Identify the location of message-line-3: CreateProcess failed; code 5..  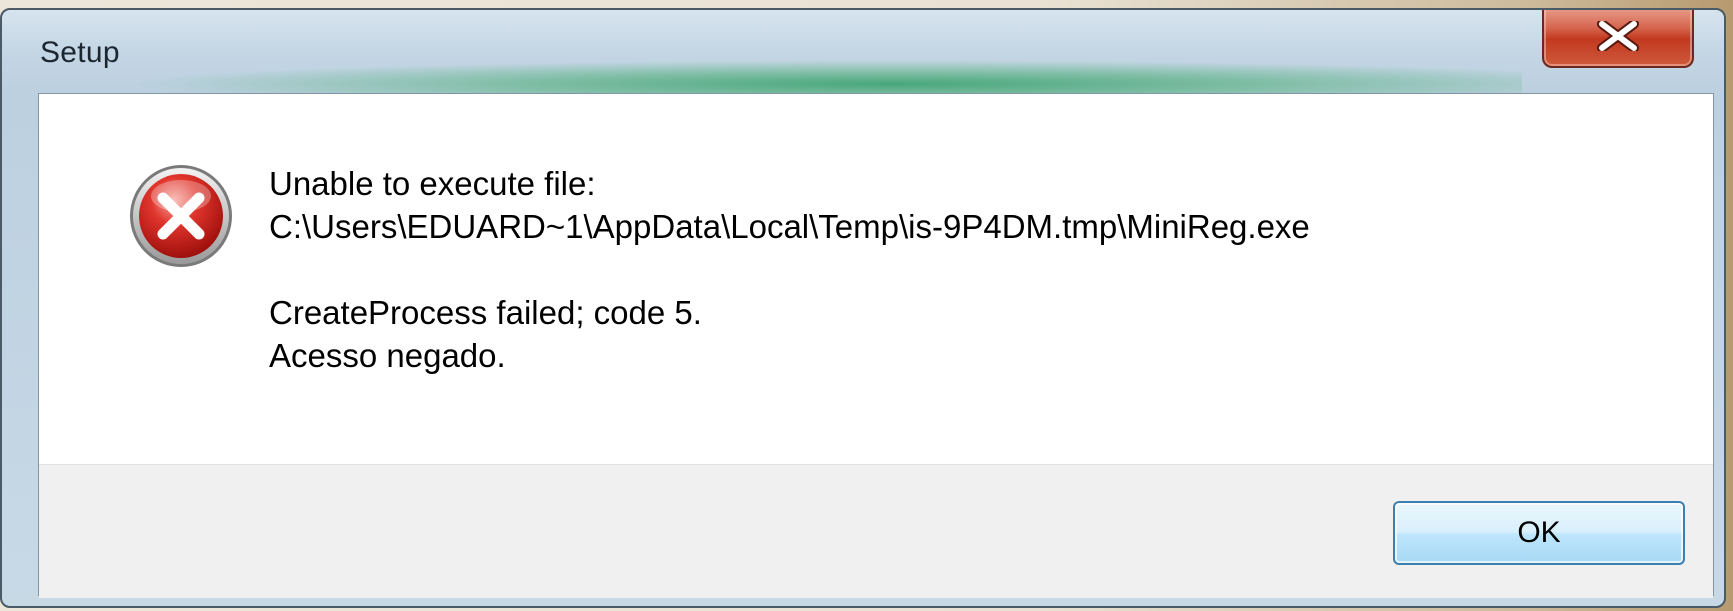
(485, 312).